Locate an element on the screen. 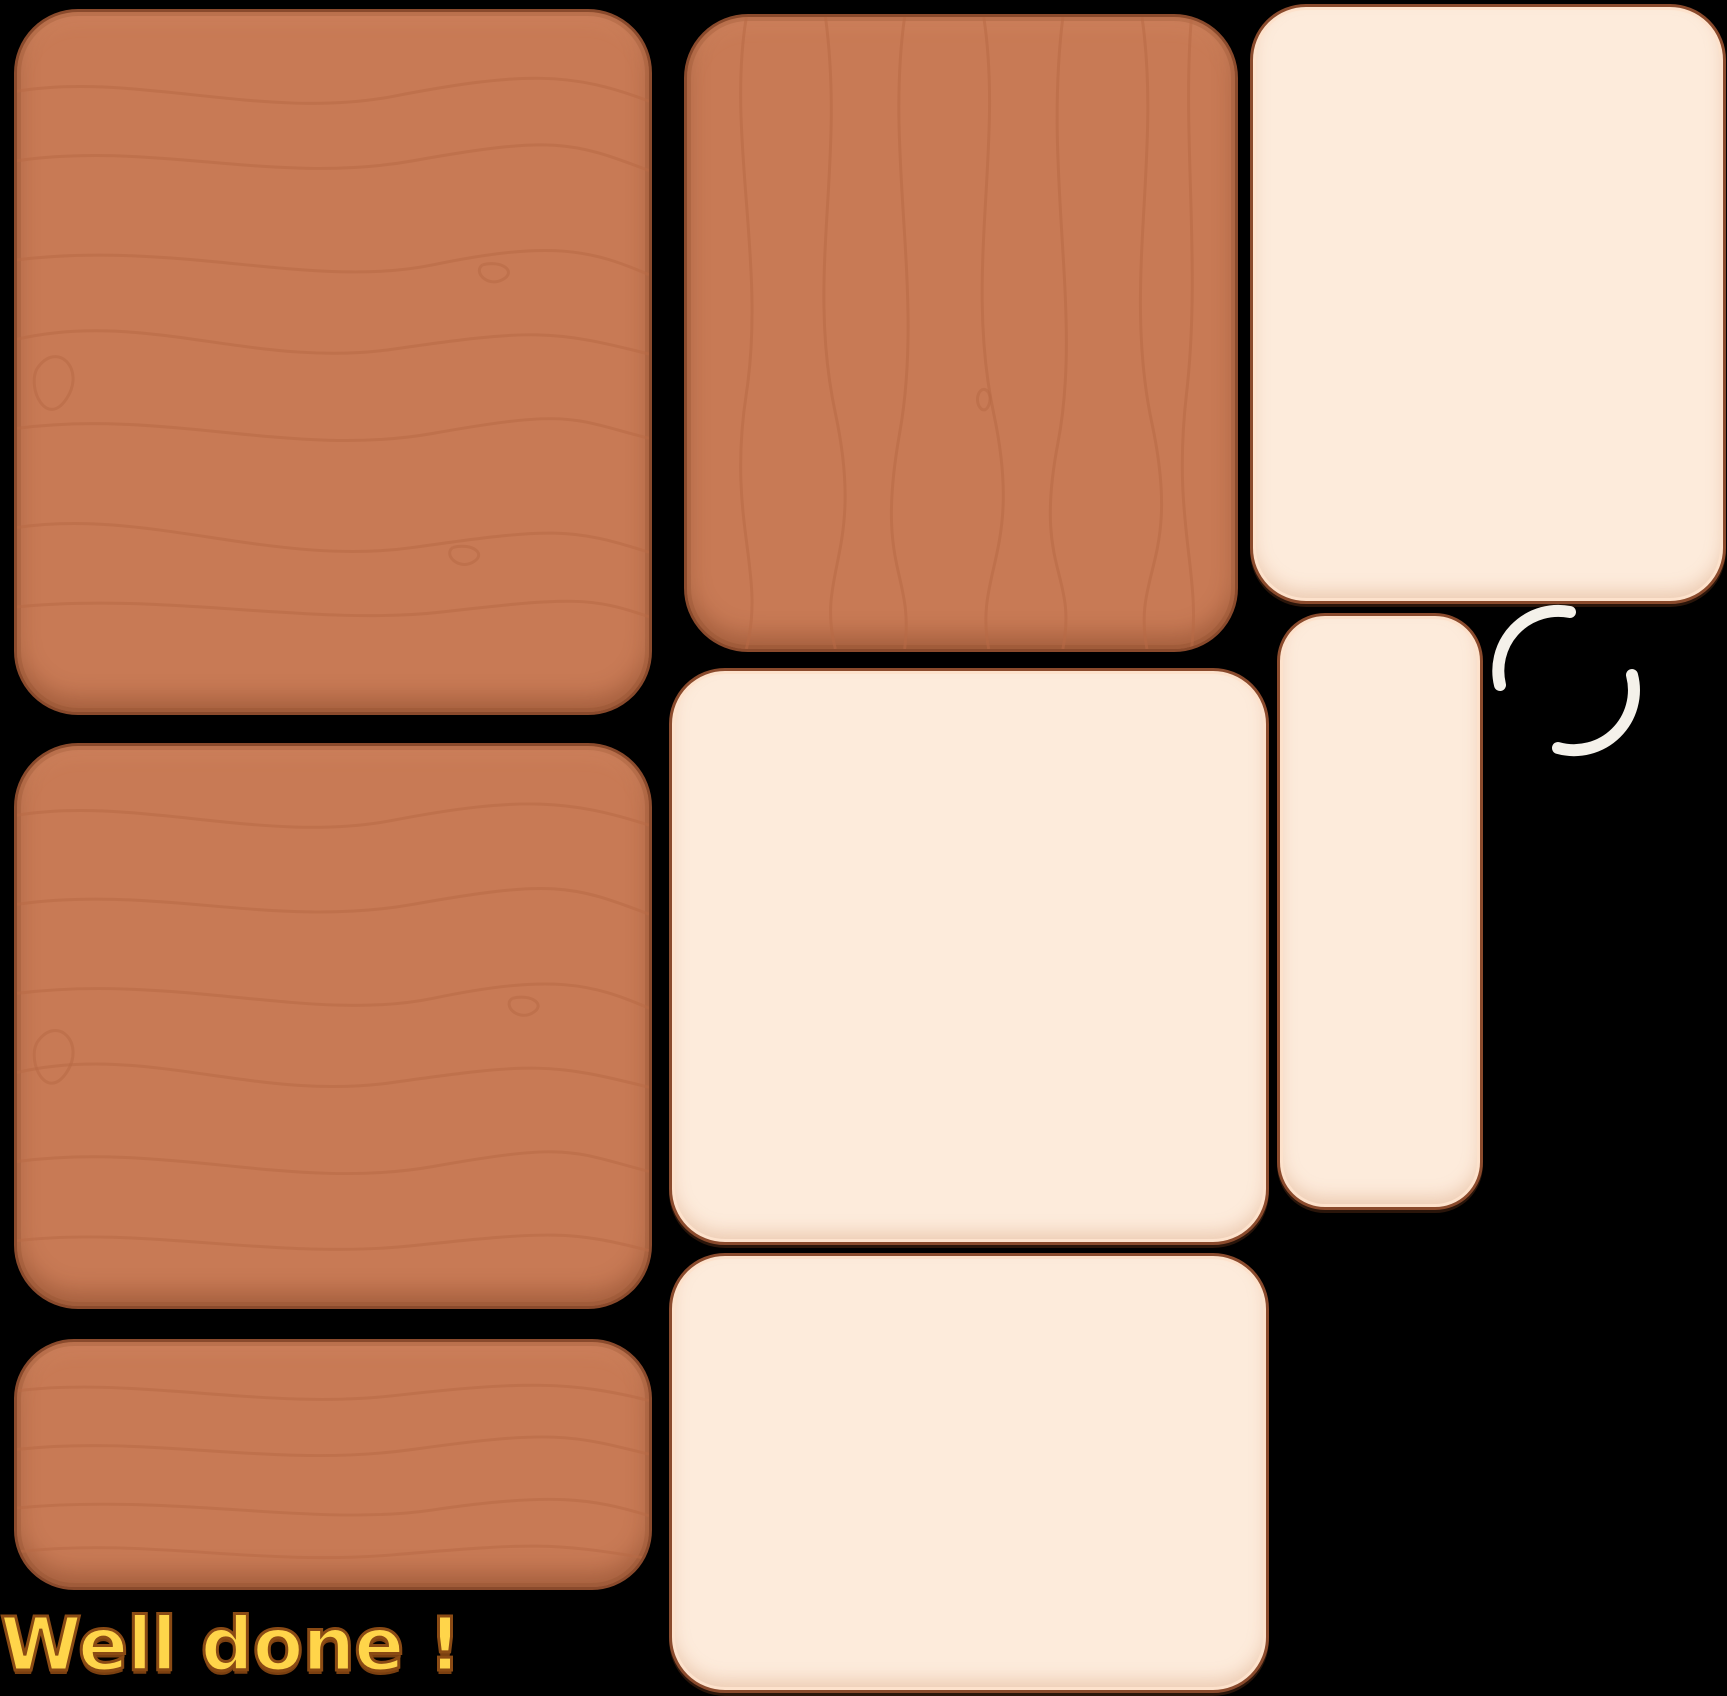 This screenshot has width=1727, height=1696. loading-spinner-icon is located at coordinates (1566, 680).